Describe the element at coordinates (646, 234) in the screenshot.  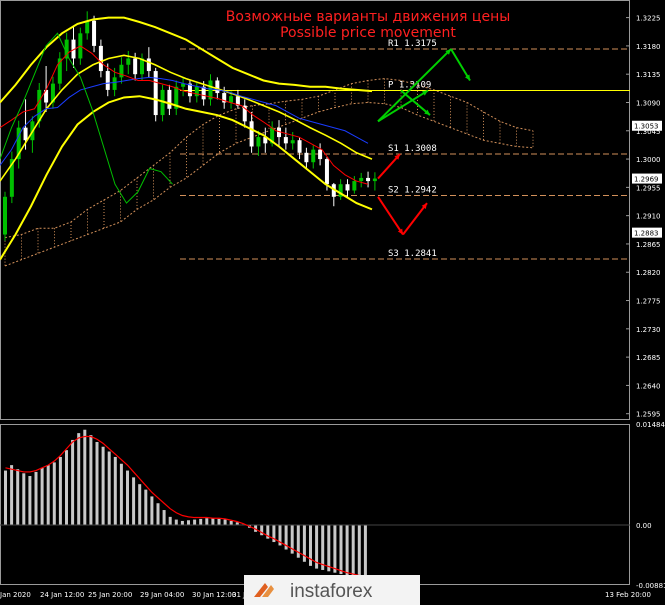
I see `price-badge-label: 1.2883` at that location.